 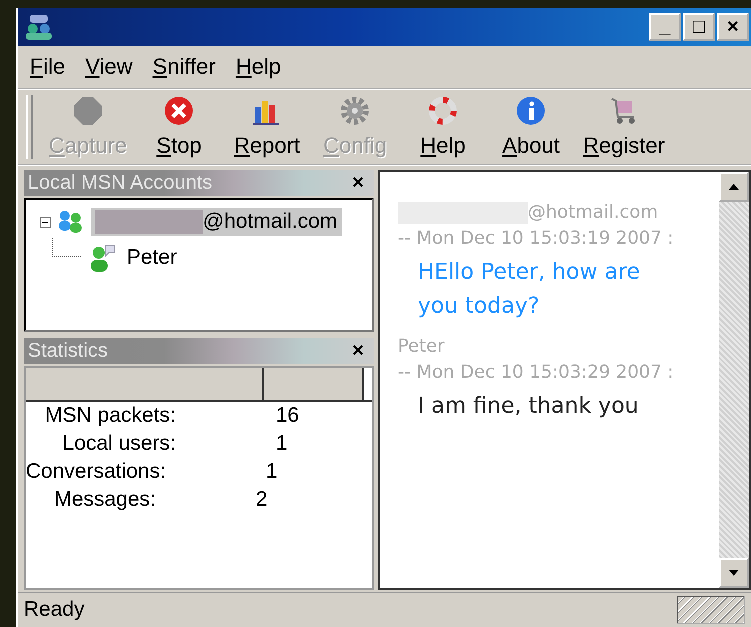 I want to click on down-arrow-icon, so click(x=734, y=573).